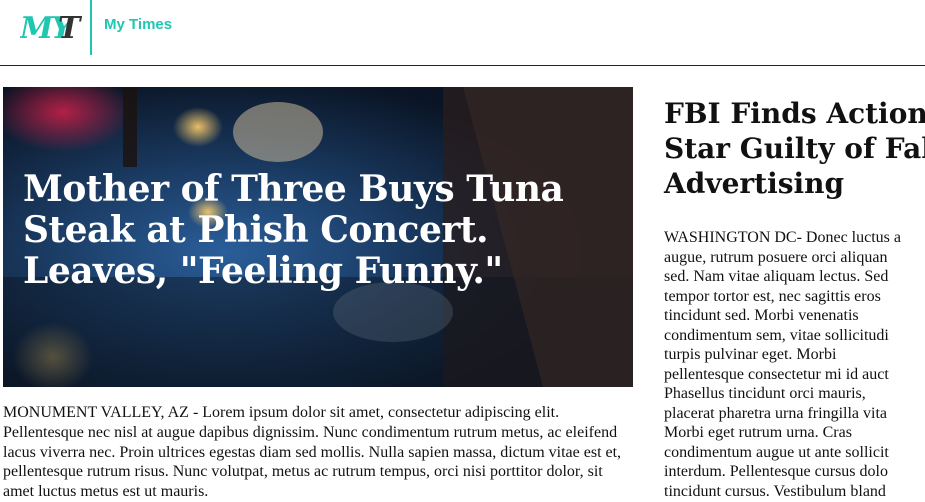  Describe the element at coordinates (138, 24) in the screenshot. I see `brand-name: My Times` at that location.